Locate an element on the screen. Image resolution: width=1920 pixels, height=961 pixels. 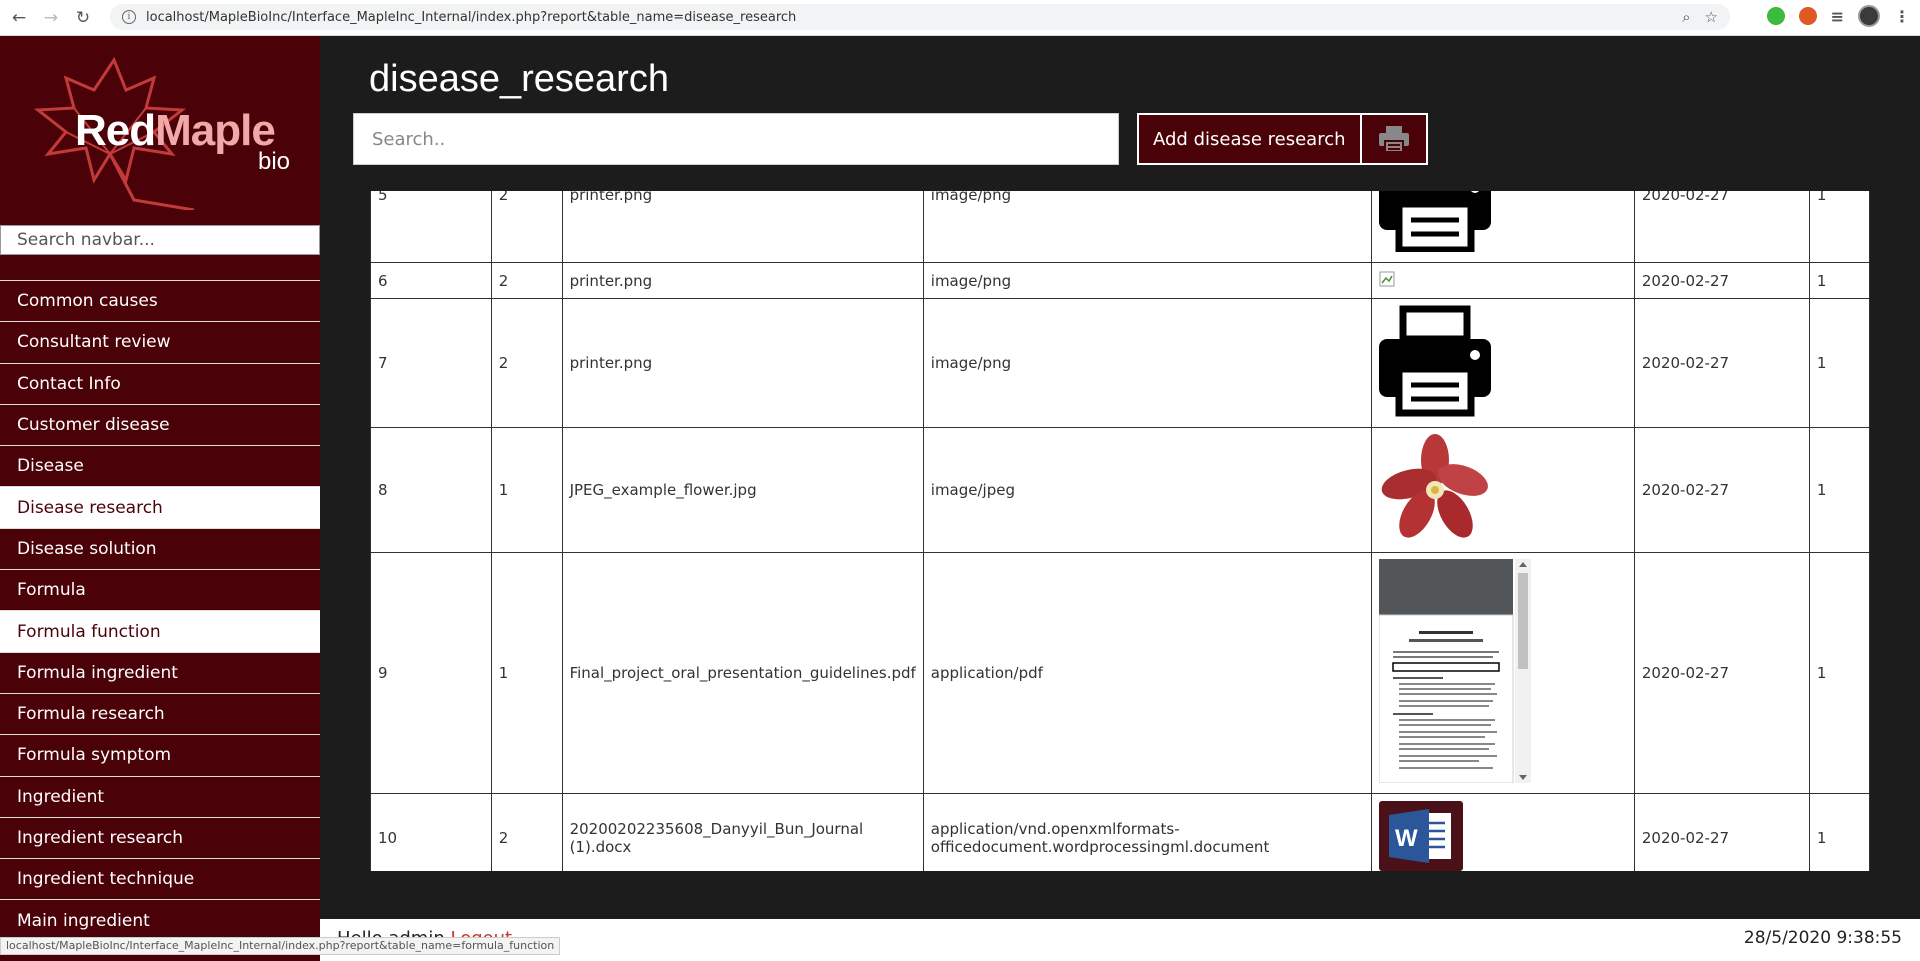
sidebar-item-customer-disease: Customer disease is located at coordinates (160, 424).